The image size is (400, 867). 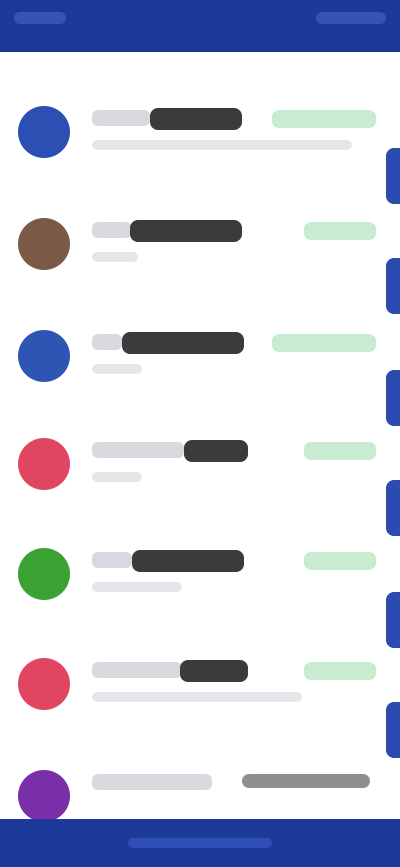 What do you see at coordinates (200, 46) in the screenshot?
I see `app-bar` at bounding box center [200, 46].